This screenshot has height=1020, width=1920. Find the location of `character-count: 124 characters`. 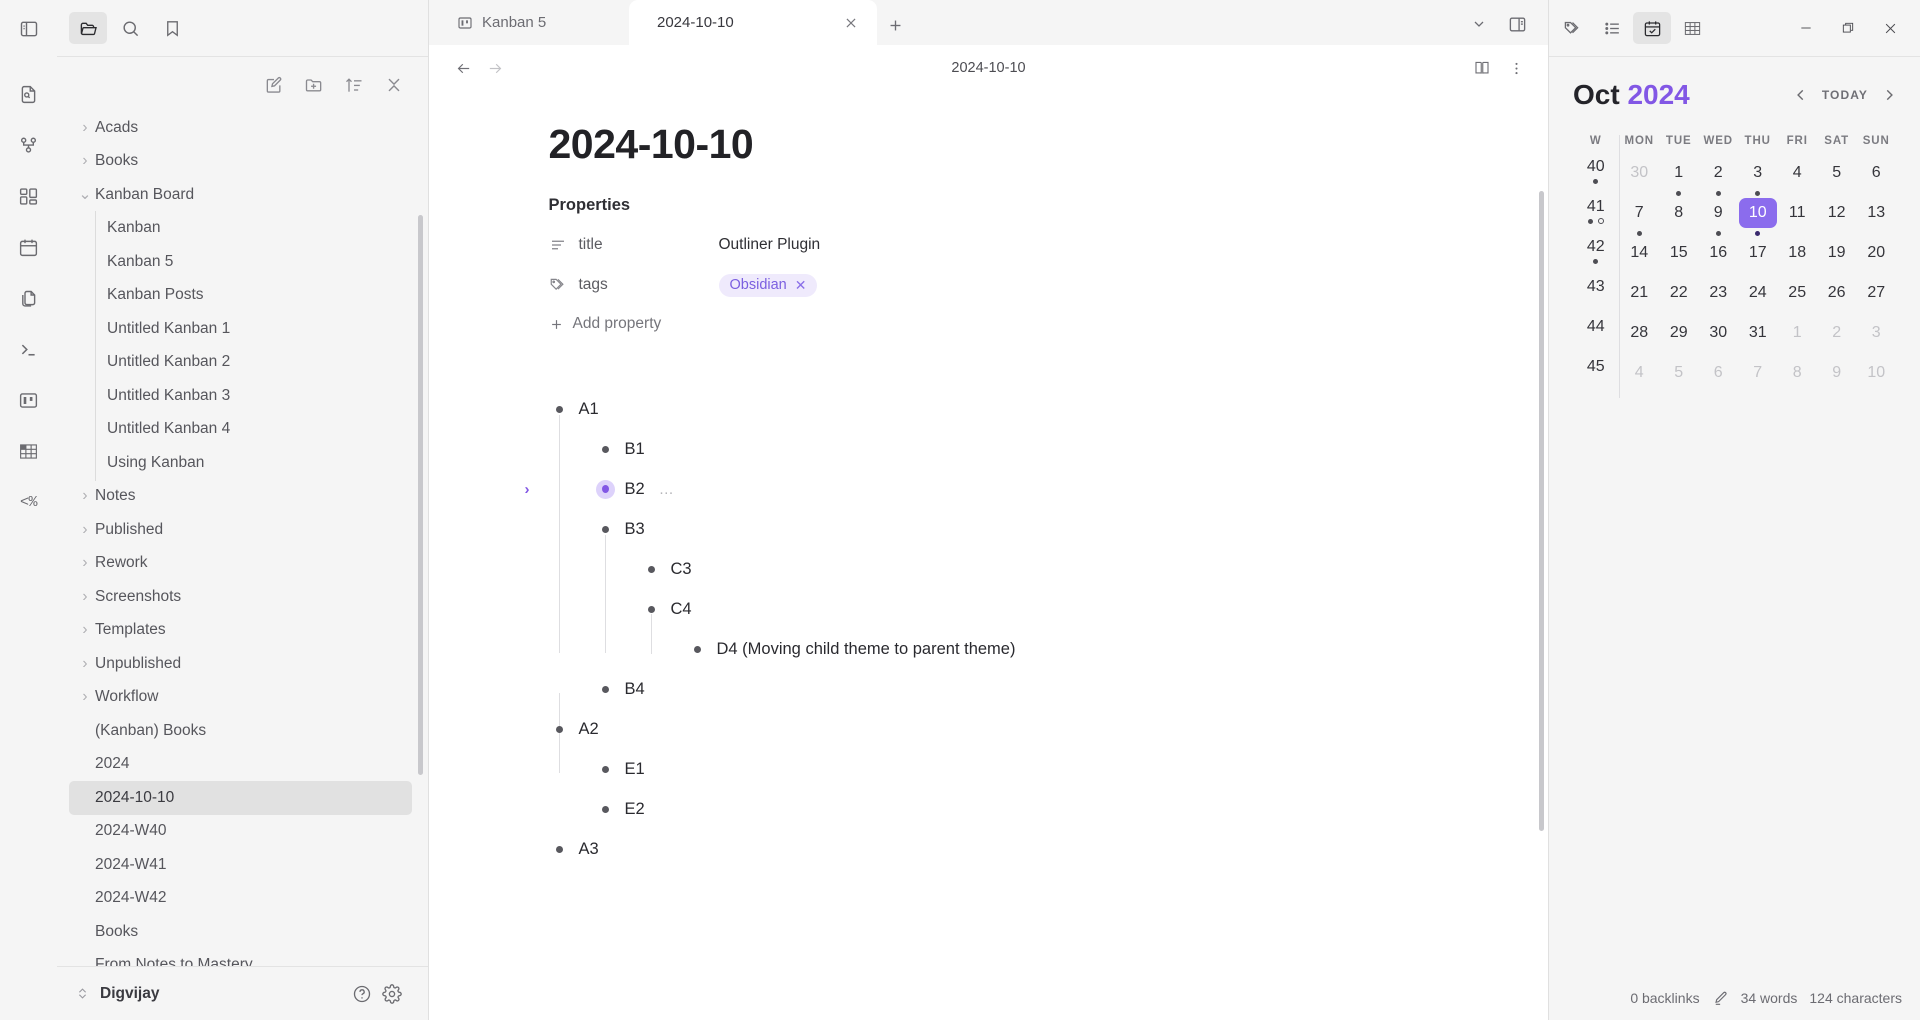

character-count: 124 characters is located at coordinates (1855, 998).